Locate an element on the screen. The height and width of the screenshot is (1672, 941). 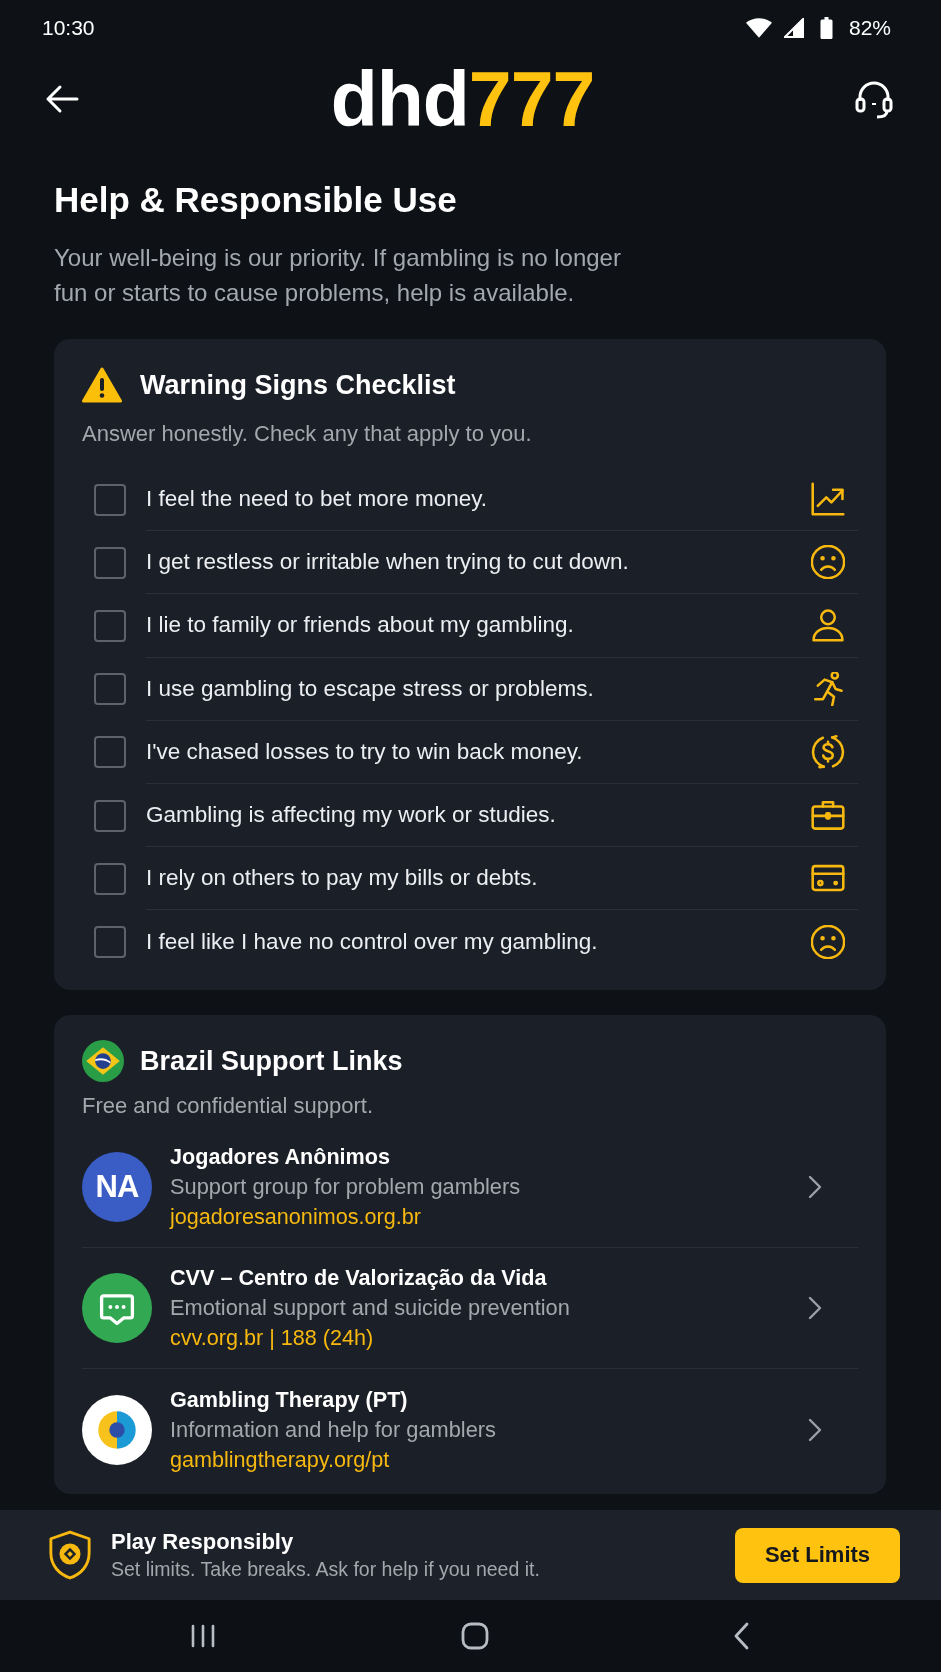
trend-chart-icon is located at coordinates (828, 499).